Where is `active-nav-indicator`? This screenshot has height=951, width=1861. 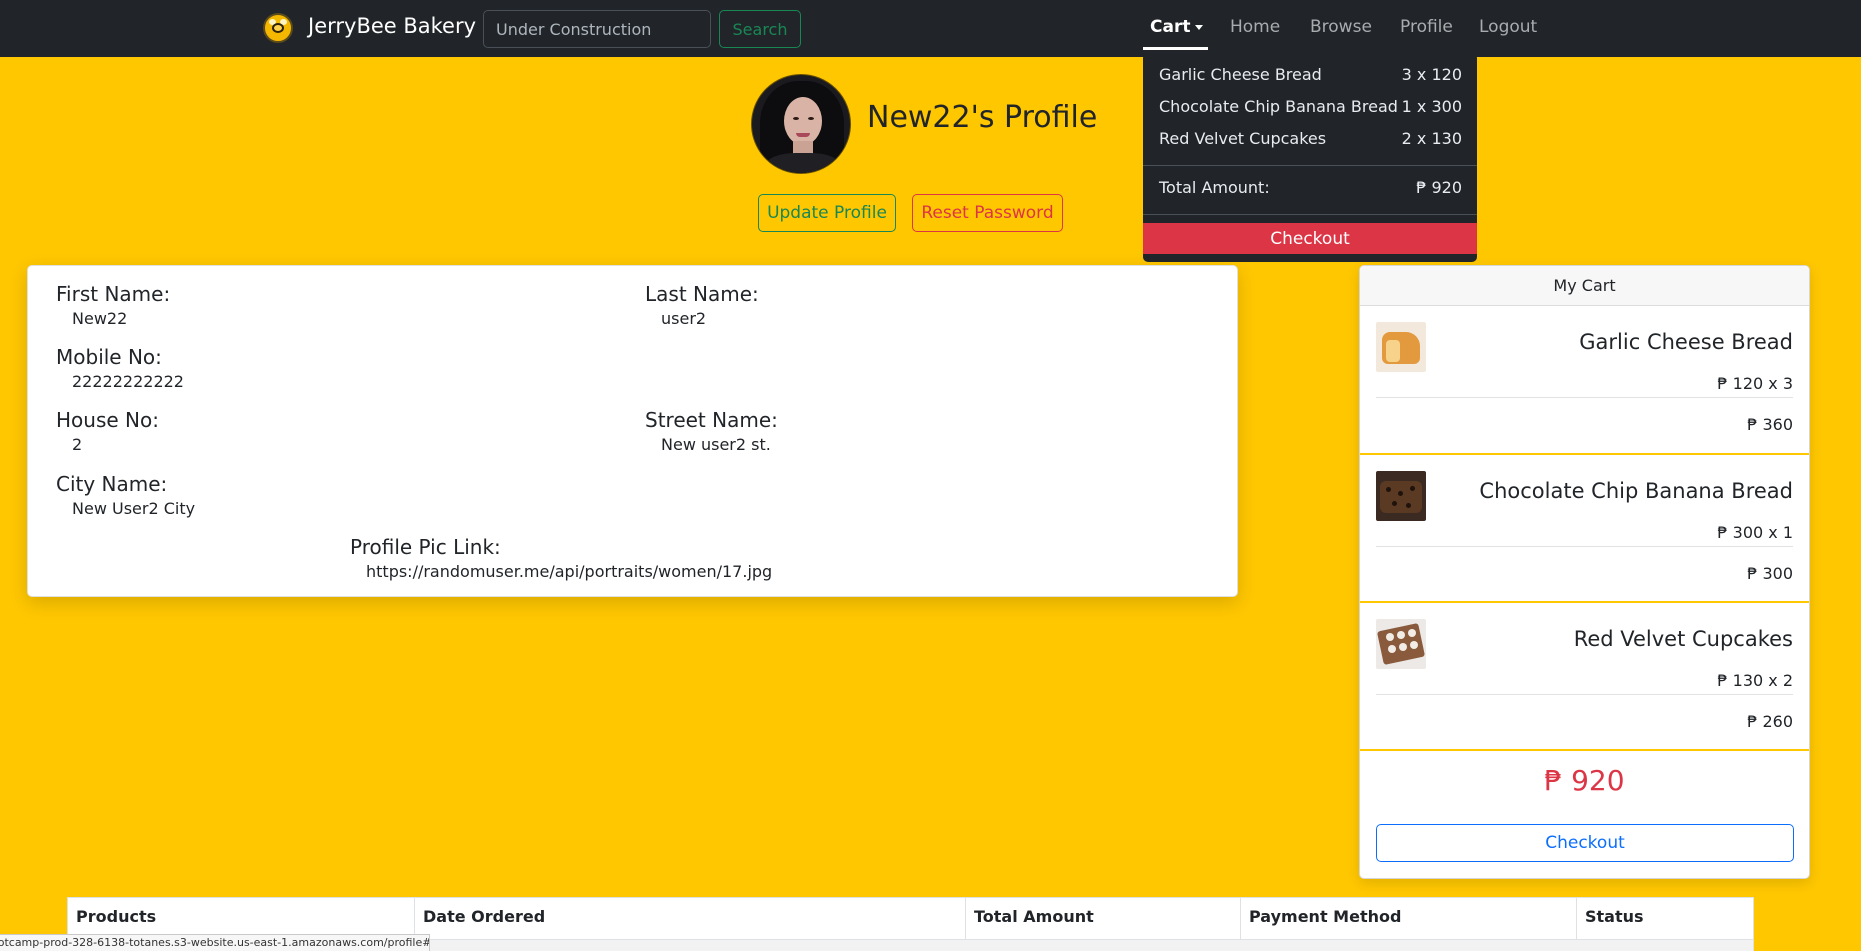 active-nav-indicator is located at coordinates (1175, 48).